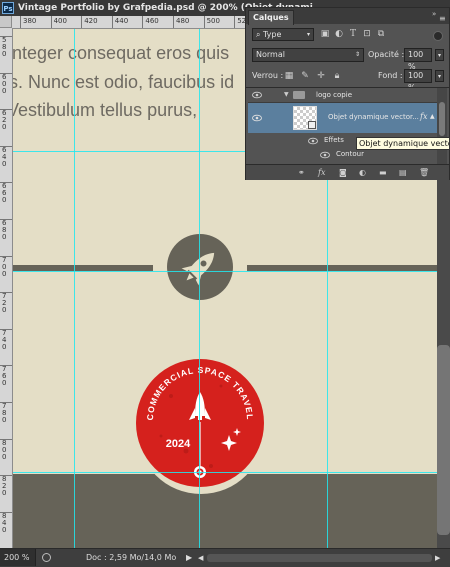 The height and width of the screenshot is (567, 450). I want to click on lock-image-icon: ✎, so click(305, 76).